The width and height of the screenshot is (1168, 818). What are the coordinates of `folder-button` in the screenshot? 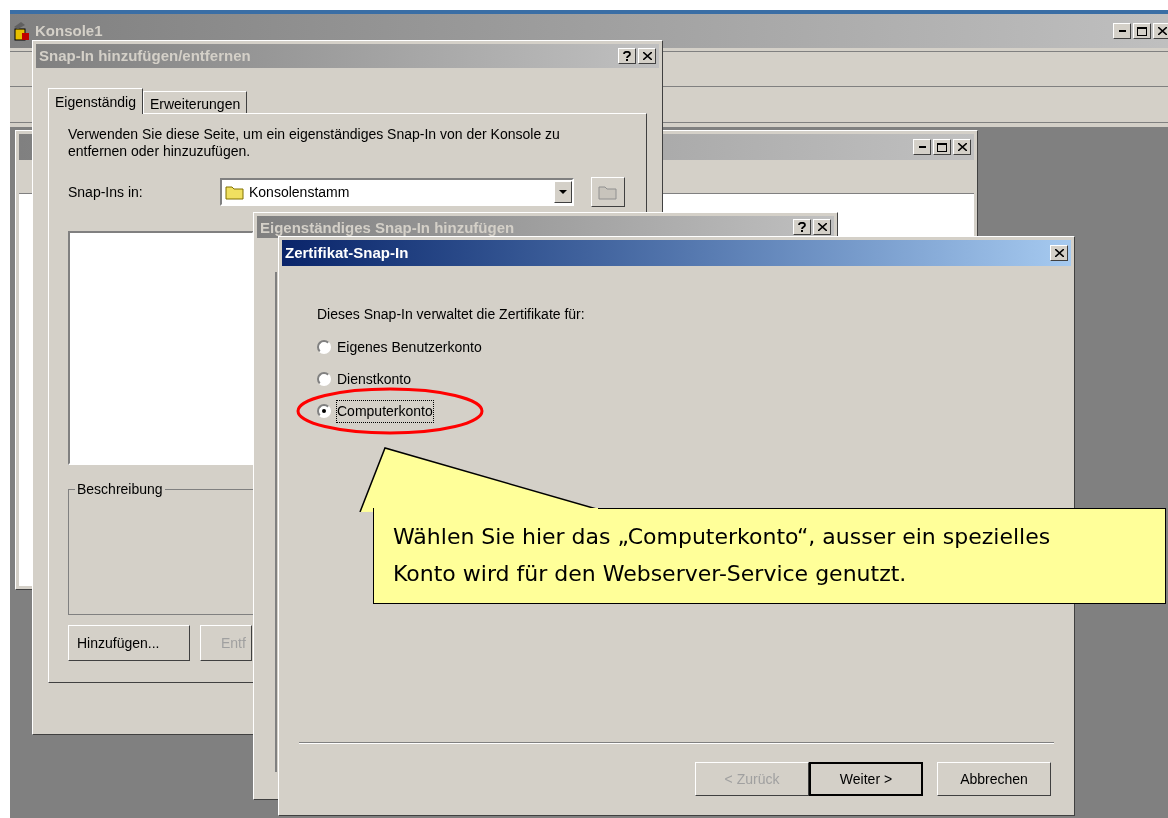 It's located at (608, 192).